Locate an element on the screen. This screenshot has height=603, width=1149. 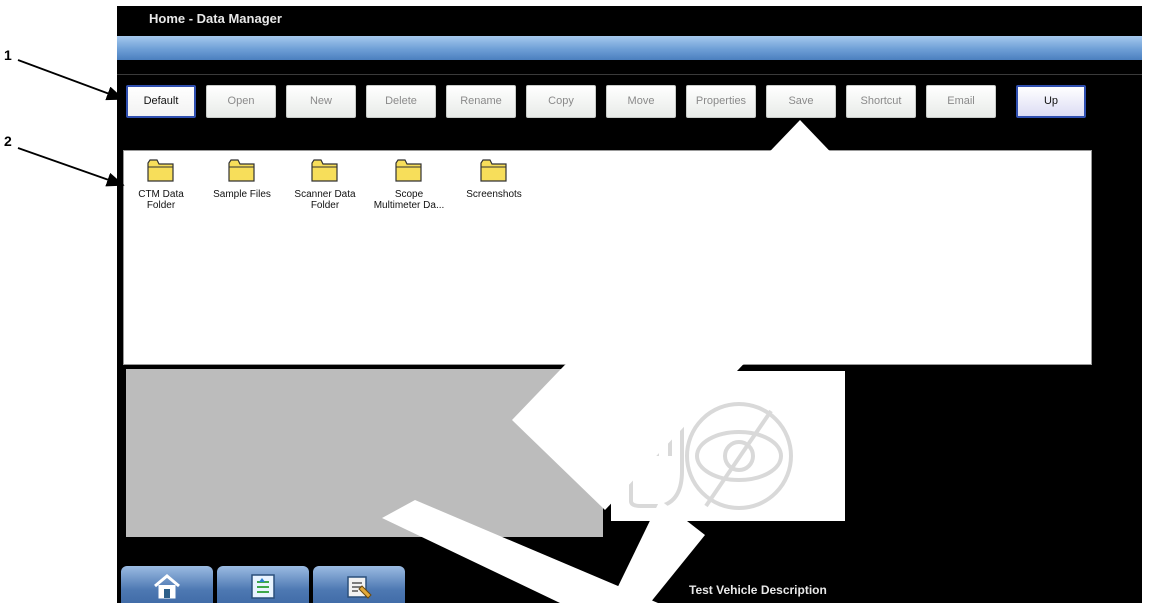
copy-button: Copy is located at coordinates (561, 101).